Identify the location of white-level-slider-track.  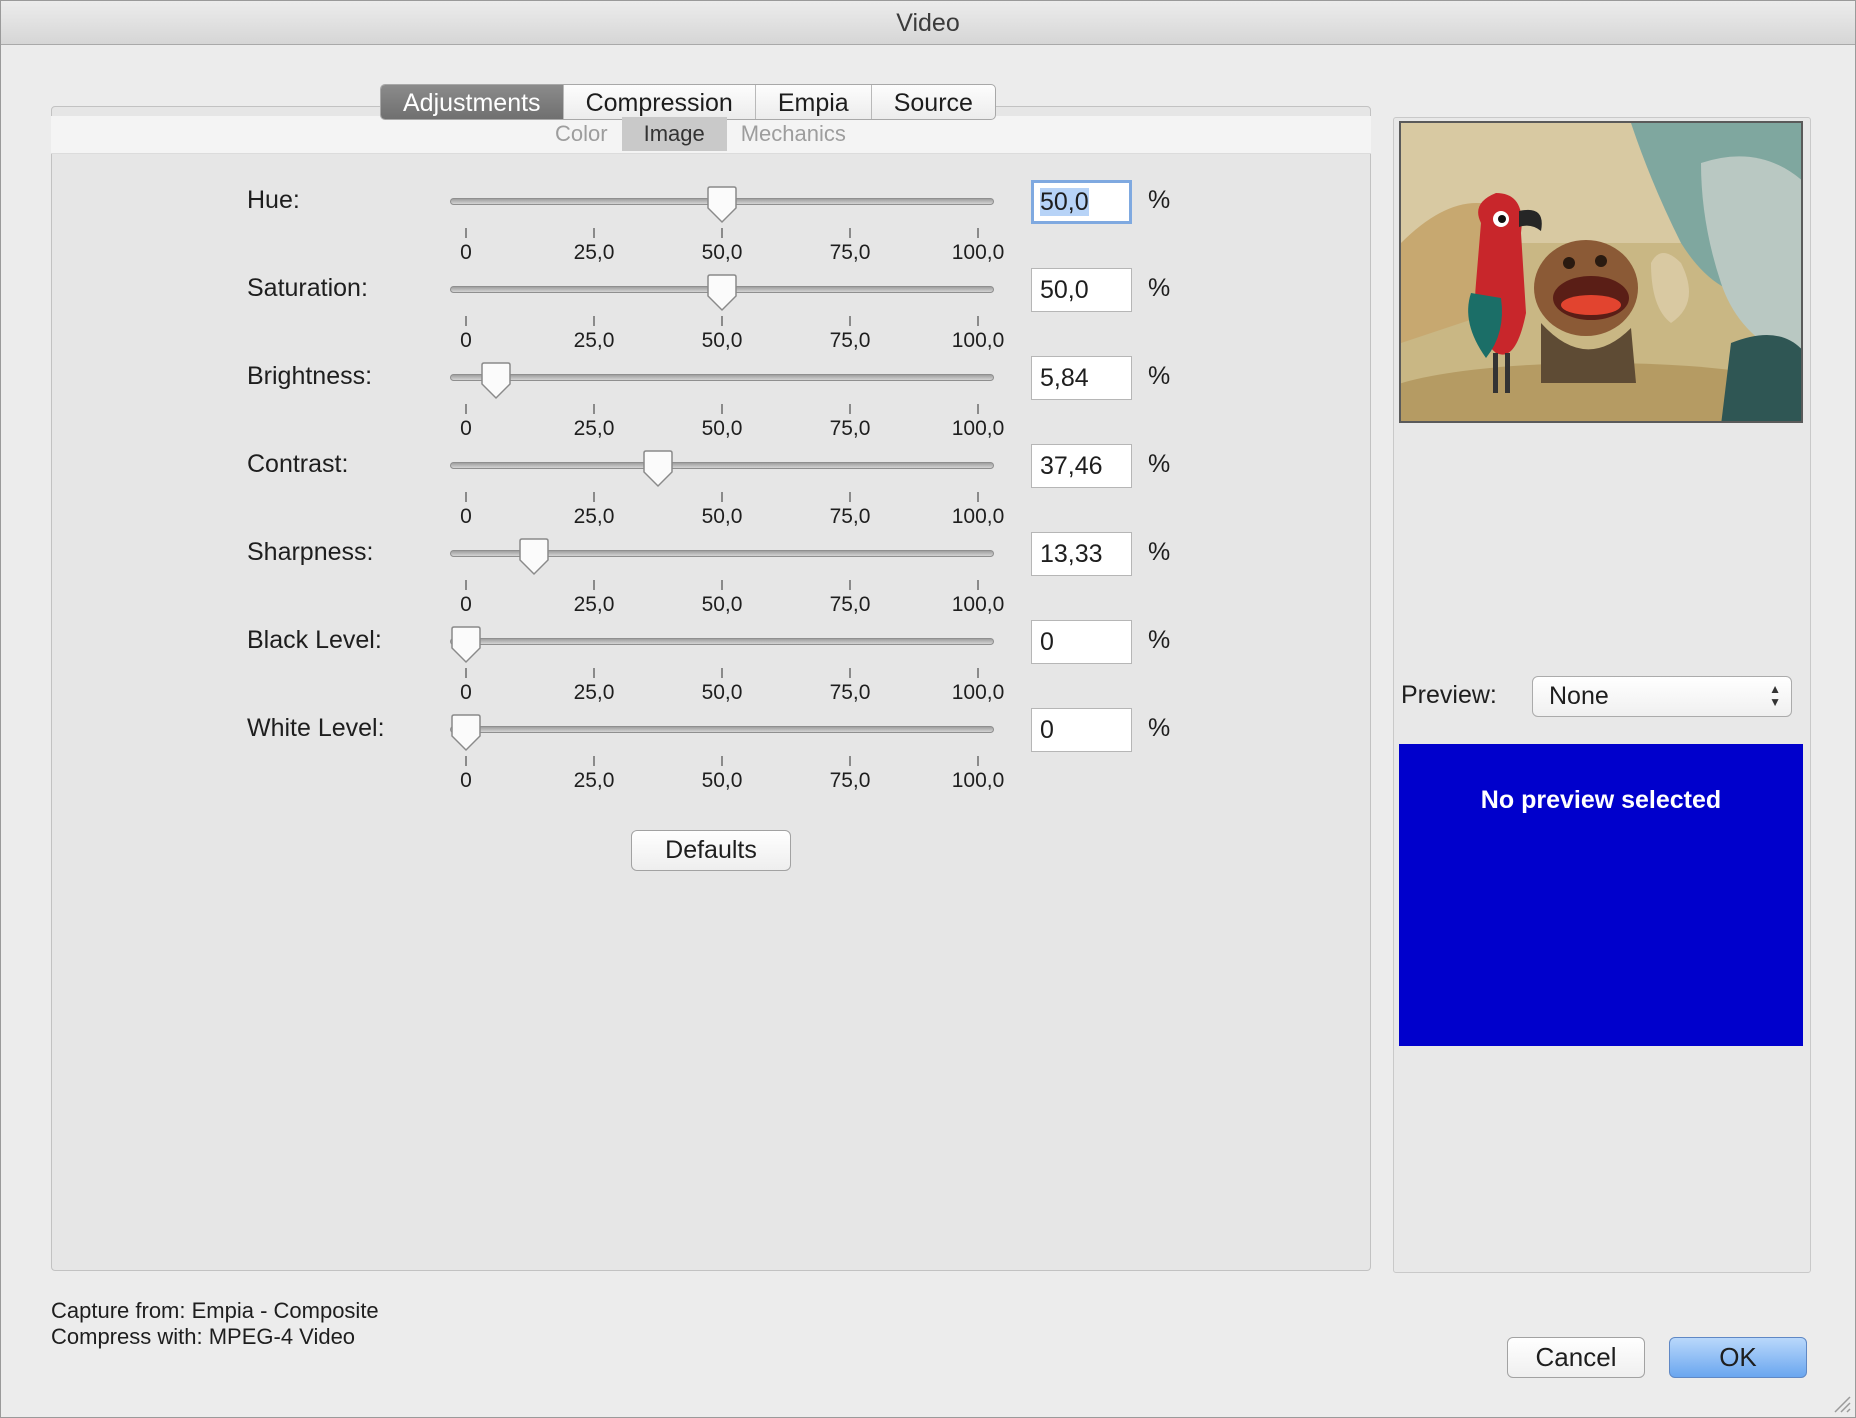
(722, 729).